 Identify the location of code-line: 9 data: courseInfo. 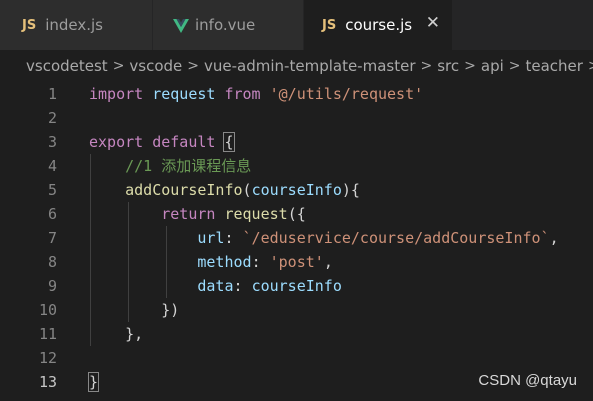
(296, 286).